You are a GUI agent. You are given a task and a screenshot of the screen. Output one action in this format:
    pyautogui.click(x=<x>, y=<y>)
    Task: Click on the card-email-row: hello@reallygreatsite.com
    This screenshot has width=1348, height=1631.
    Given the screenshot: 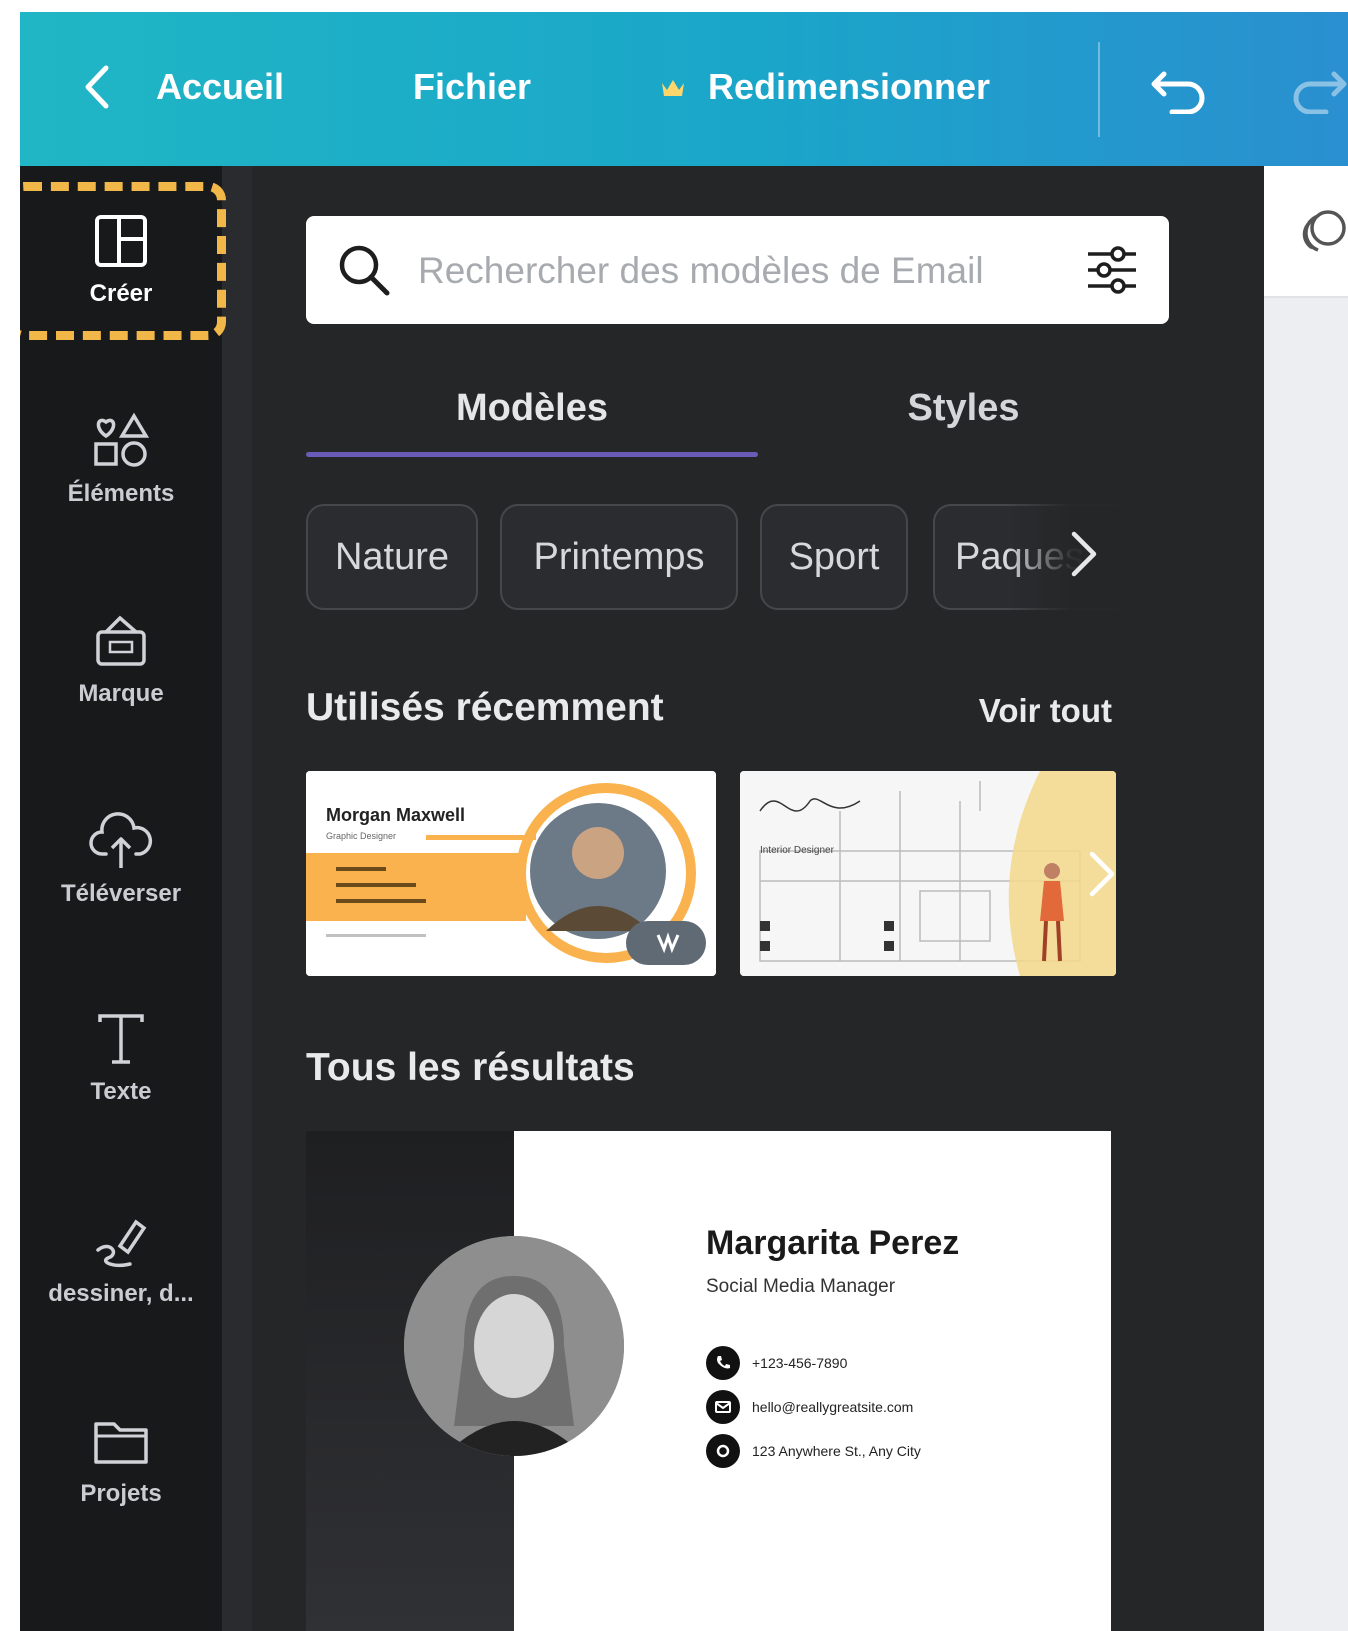 What is the action you would take?
    pyautogui.click(x=809, y=1407)
    